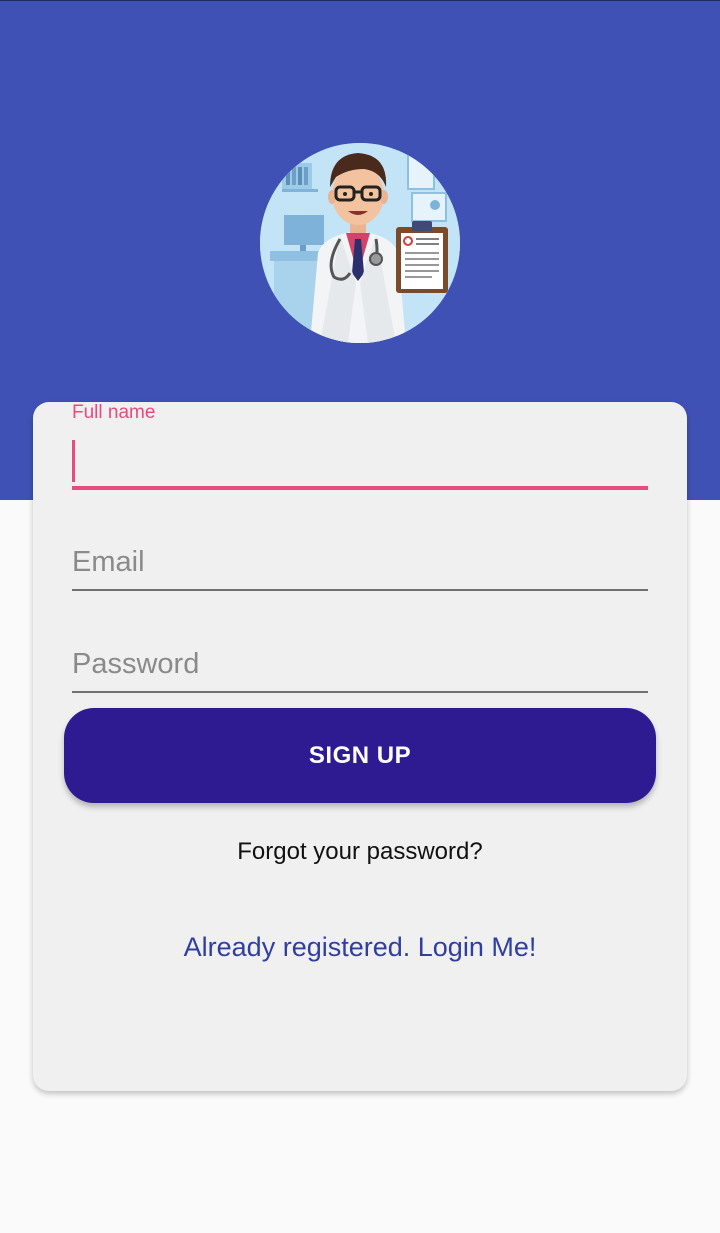 Image resolution: width=720 pixels, height=1233 pixels. Describe the element at coordinates (360, 947) in the screenshot. I see `login-link: Already registered. Login Me!` at that location.